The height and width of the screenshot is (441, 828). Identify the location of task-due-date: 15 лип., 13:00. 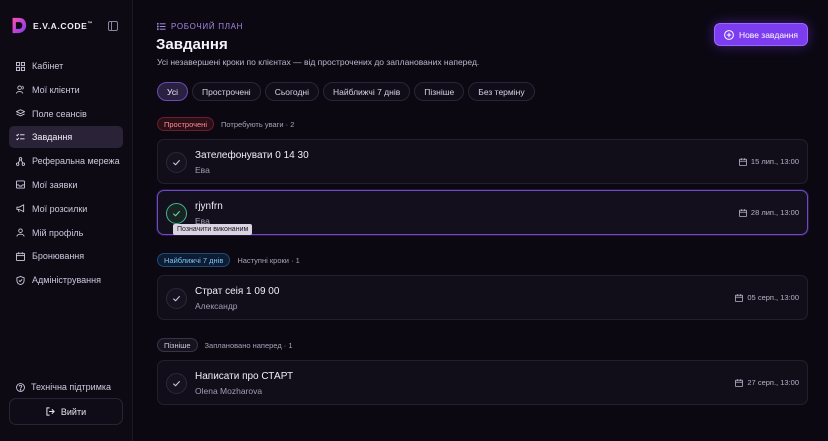
(768, 161).